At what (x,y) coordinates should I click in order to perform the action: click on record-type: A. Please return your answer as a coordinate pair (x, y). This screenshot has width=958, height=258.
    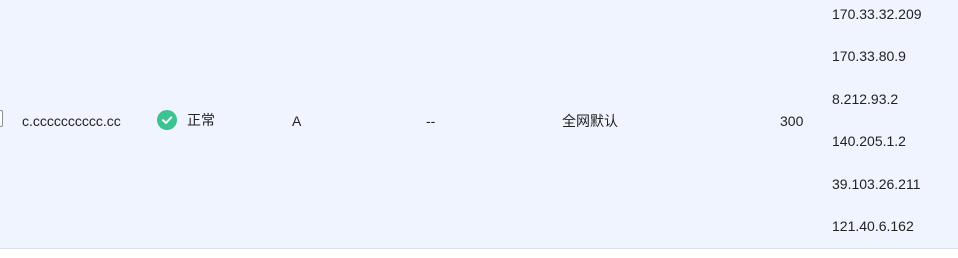
    Looking at the image, I should click on (297, 121).